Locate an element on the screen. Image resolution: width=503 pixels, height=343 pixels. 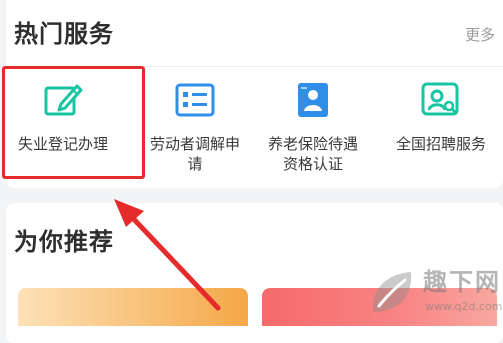
list-form-icon is located at coordinates (195, 100).